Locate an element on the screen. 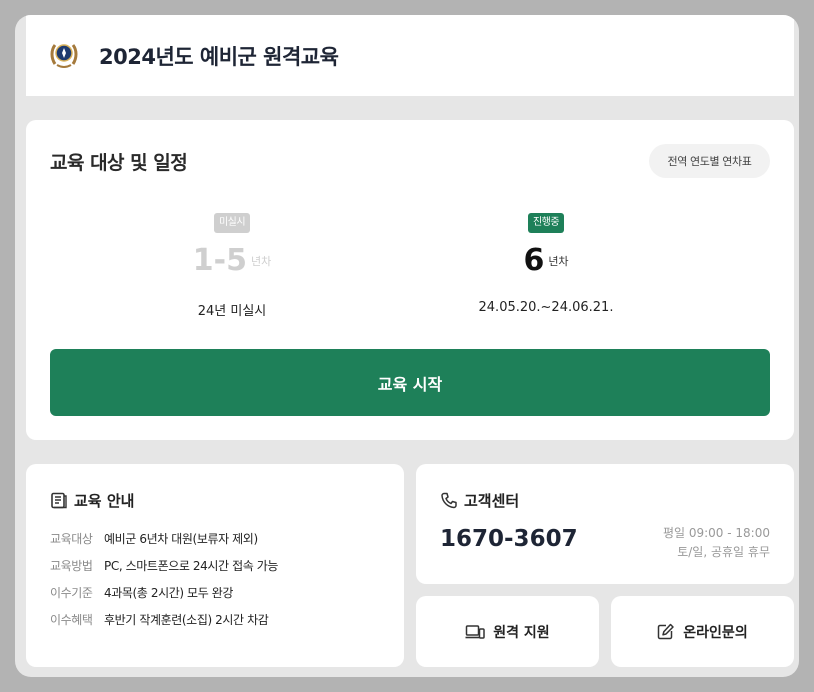  info-row: 이수혜택 후반기 작계훈련(소집) 2시간 차감 is located at coordinates (159, 620).